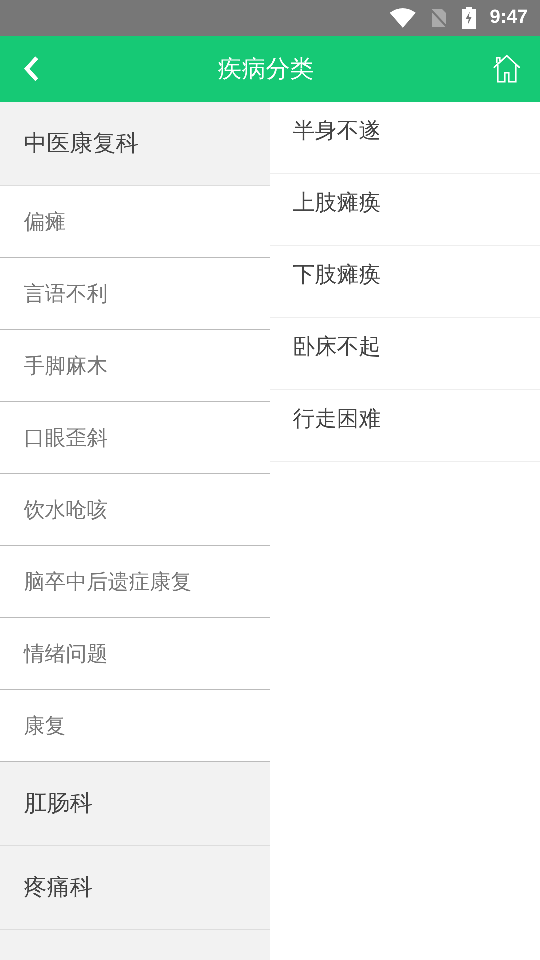 The width and height of the screenshot is (540, 960). What do you see at coordinates (135, 510) in the screenshot?
I see `subcategory-item: 饮水呛咳` at bounding box center [135, 510].